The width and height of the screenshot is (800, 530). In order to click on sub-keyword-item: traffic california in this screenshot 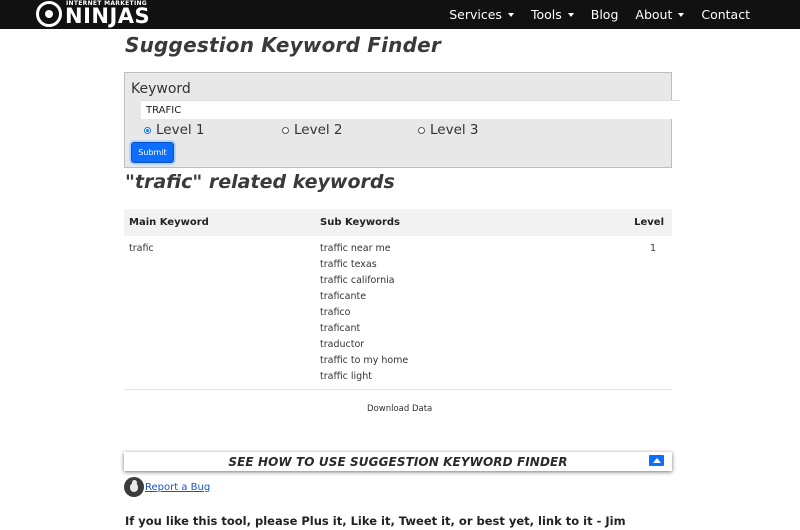, I will do `click(357, 280)`.